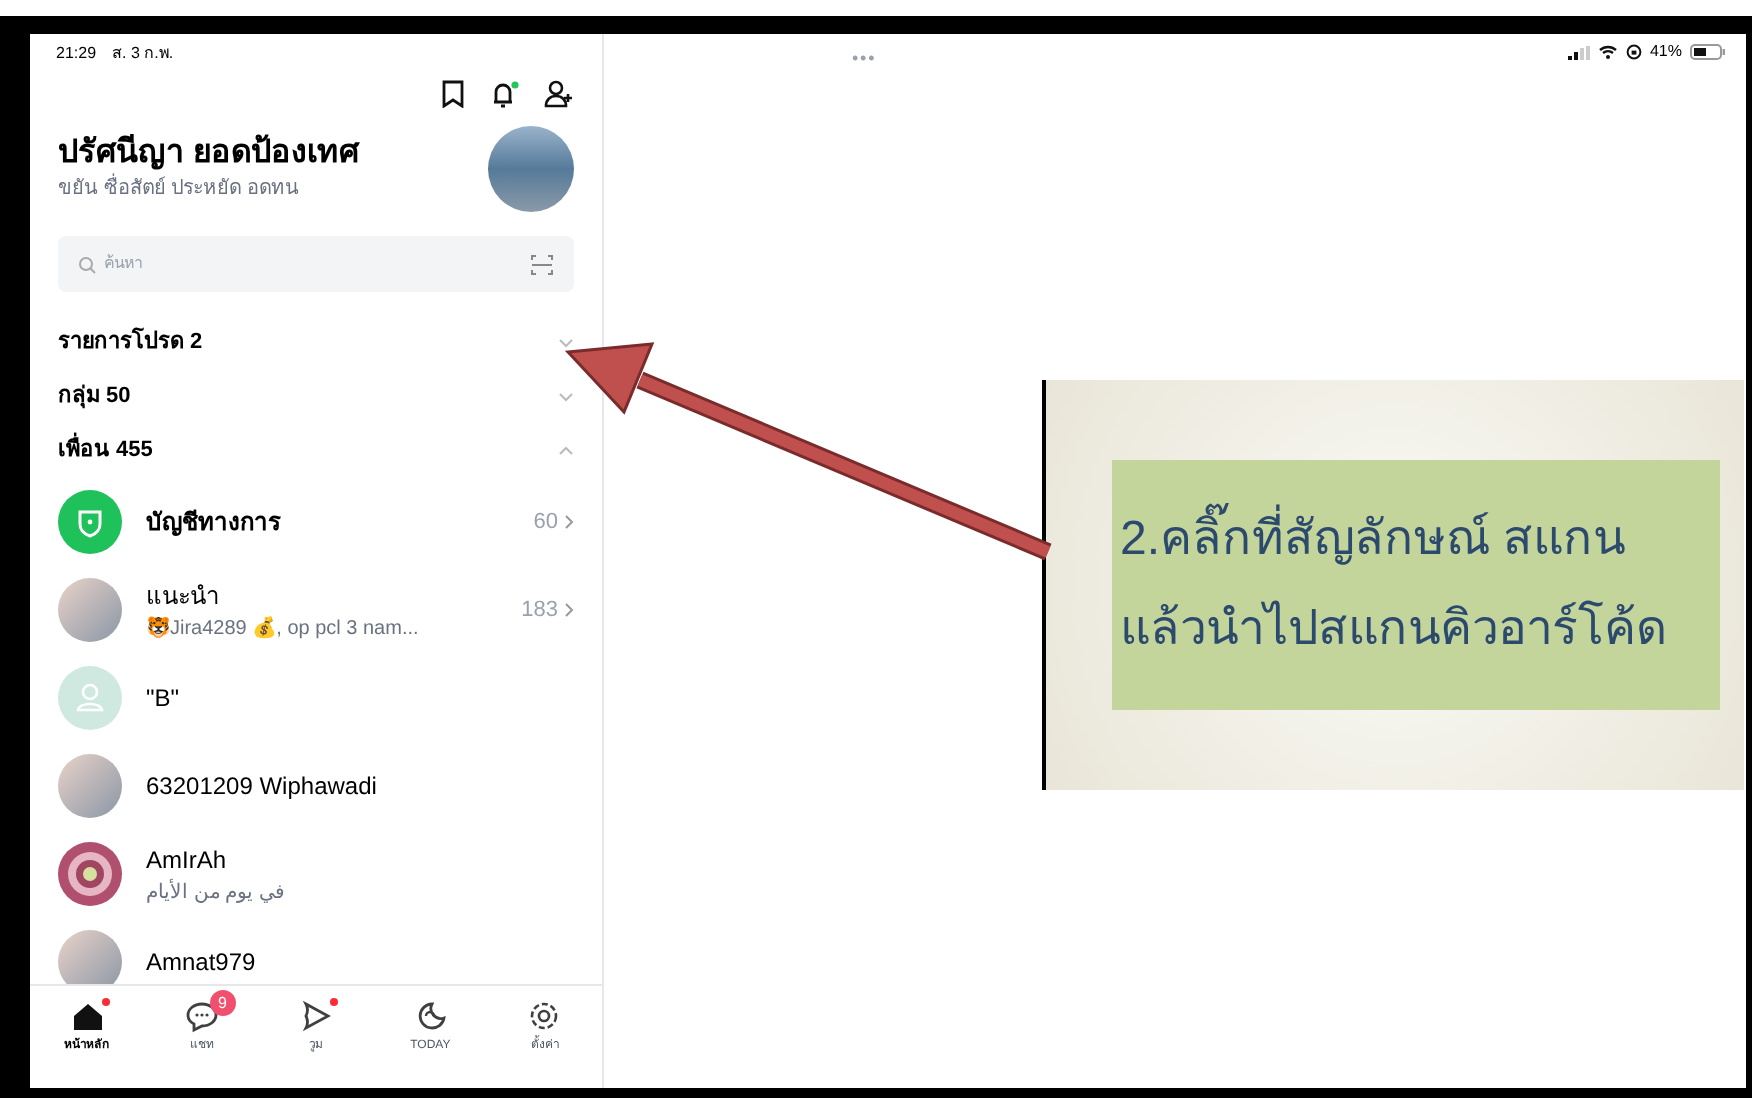 Image resolution: width=1752 pixels, height=1098 pixels. I want to click on signal-icon, so click(1578, 52).